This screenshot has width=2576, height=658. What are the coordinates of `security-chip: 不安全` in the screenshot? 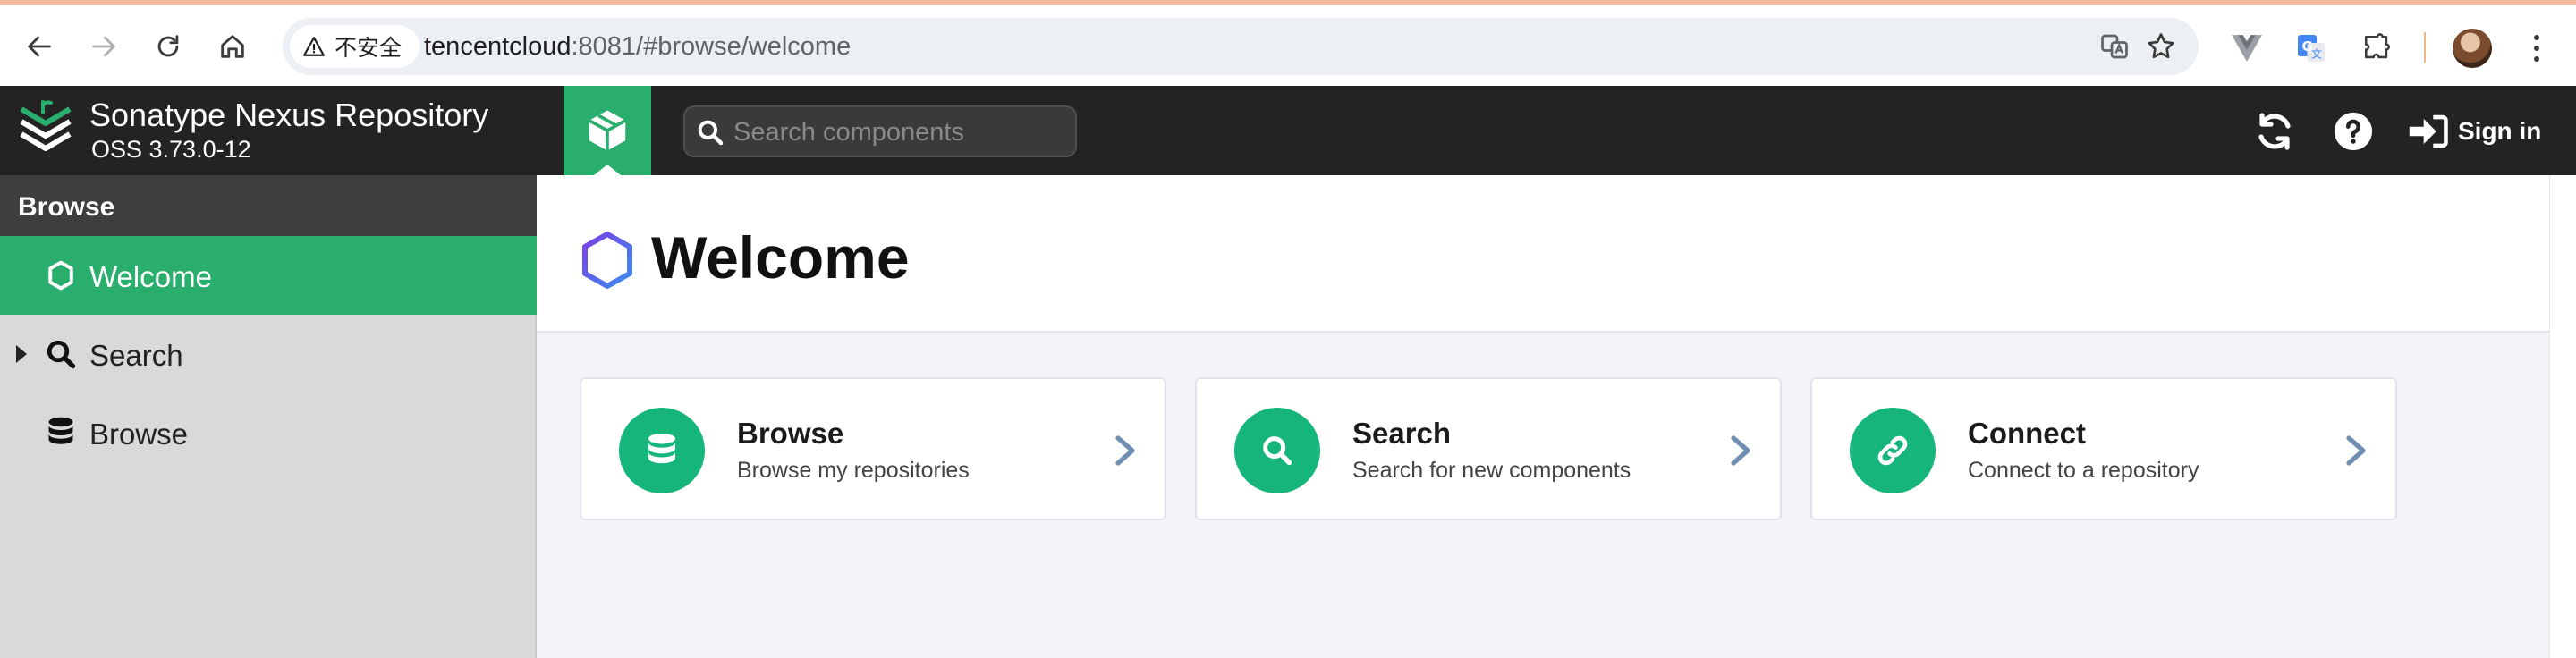 It's located at (355, 46).